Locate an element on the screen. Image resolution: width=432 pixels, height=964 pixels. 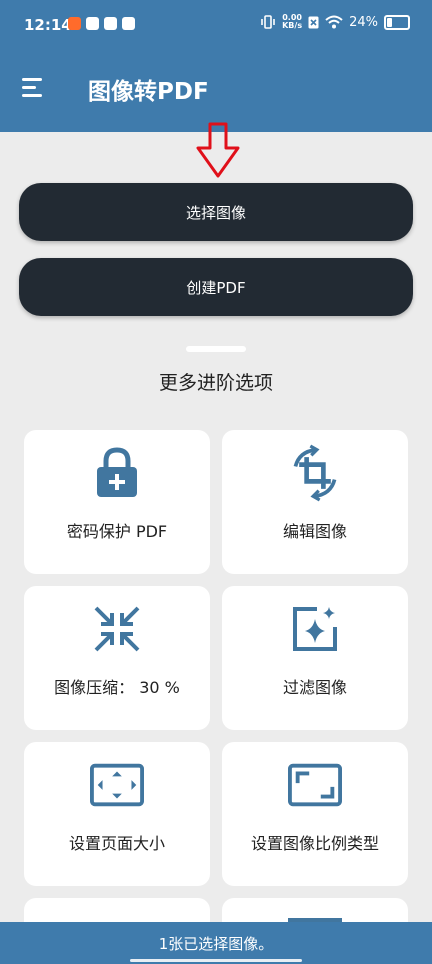
top-bar: 12:14 0.00 KB/s 24% 图像转PDF is located at coordinates (216, 66).